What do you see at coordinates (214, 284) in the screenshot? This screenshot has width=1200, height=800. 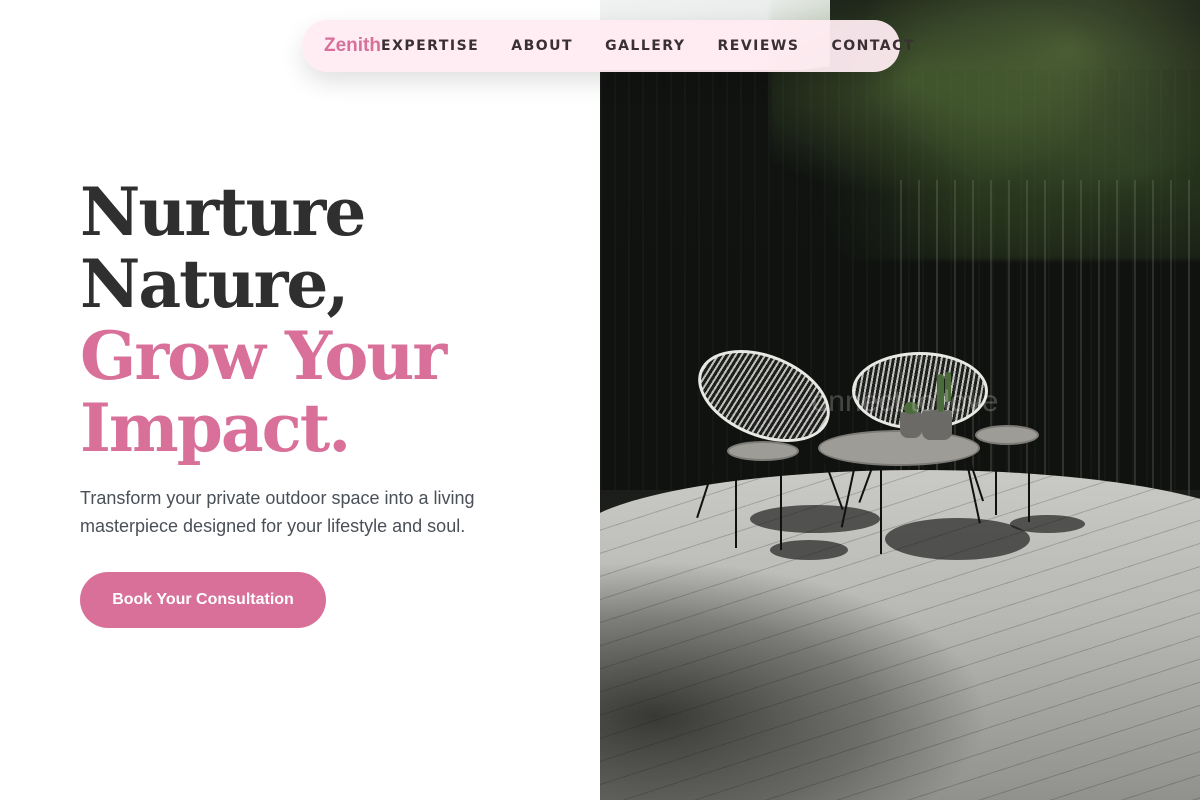 I see `hero-heading-line: Nature,` at bounding box center [214, 284].